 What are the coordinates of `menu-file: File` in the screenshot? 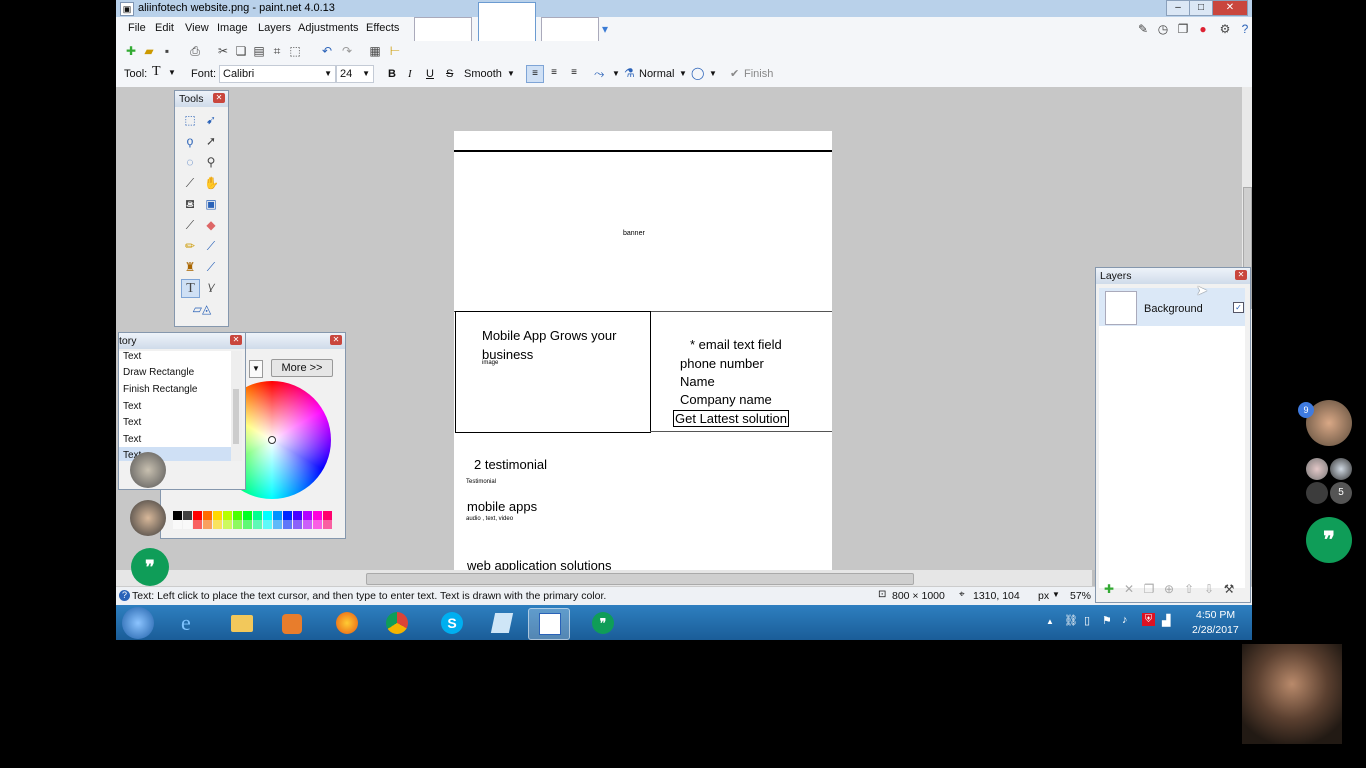 It's located at (137, 28).